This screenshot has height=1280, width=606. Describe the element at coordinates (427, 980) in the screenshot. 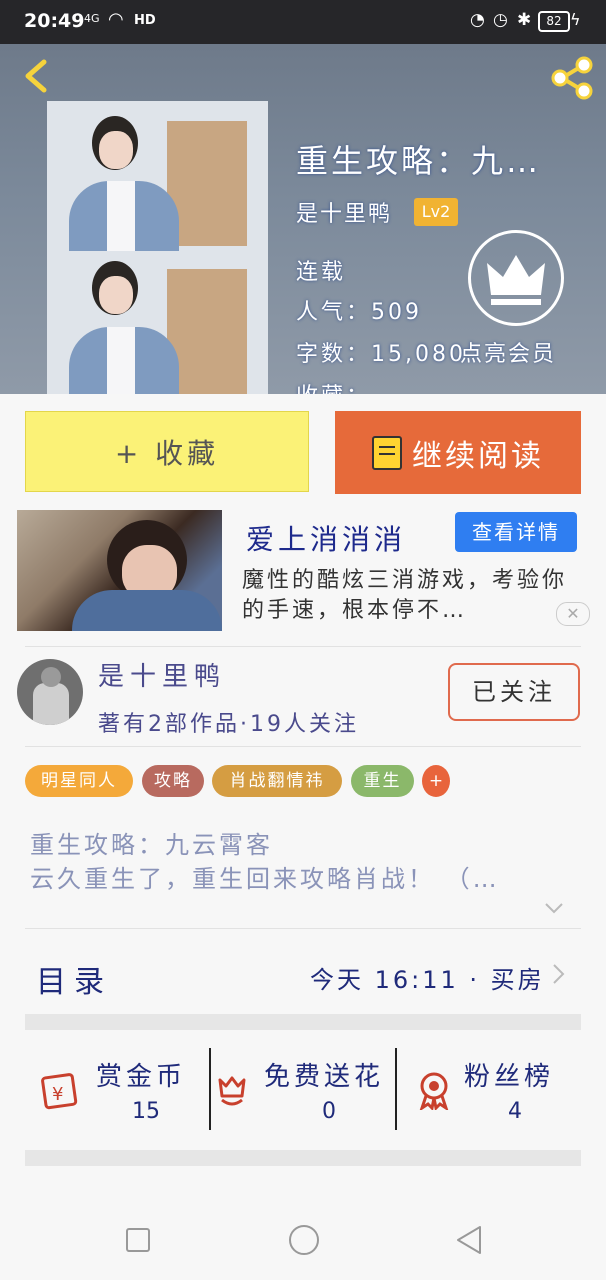

I see `catalog-latest-update: 今天 16:11 · 买房` at that location.